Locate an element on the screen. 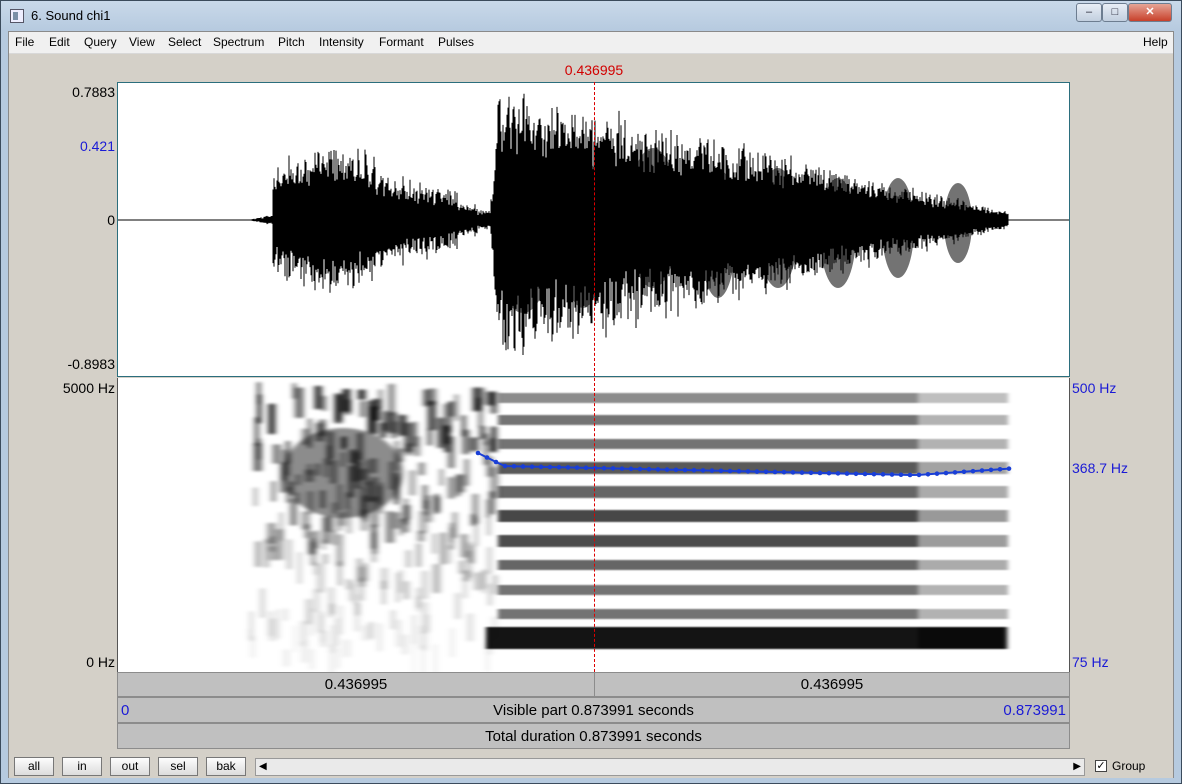 This screenshot has height=784, width=1182. selection-segment-bar: 0.436995 0.436995 is located at coordinates (593, 684).